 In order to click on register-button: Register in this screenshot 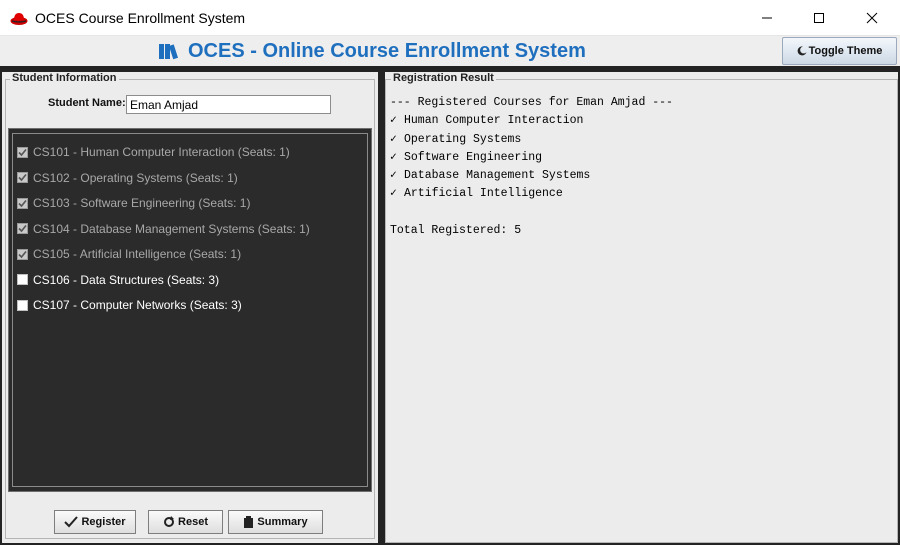, I will do `click(95, 522)`.